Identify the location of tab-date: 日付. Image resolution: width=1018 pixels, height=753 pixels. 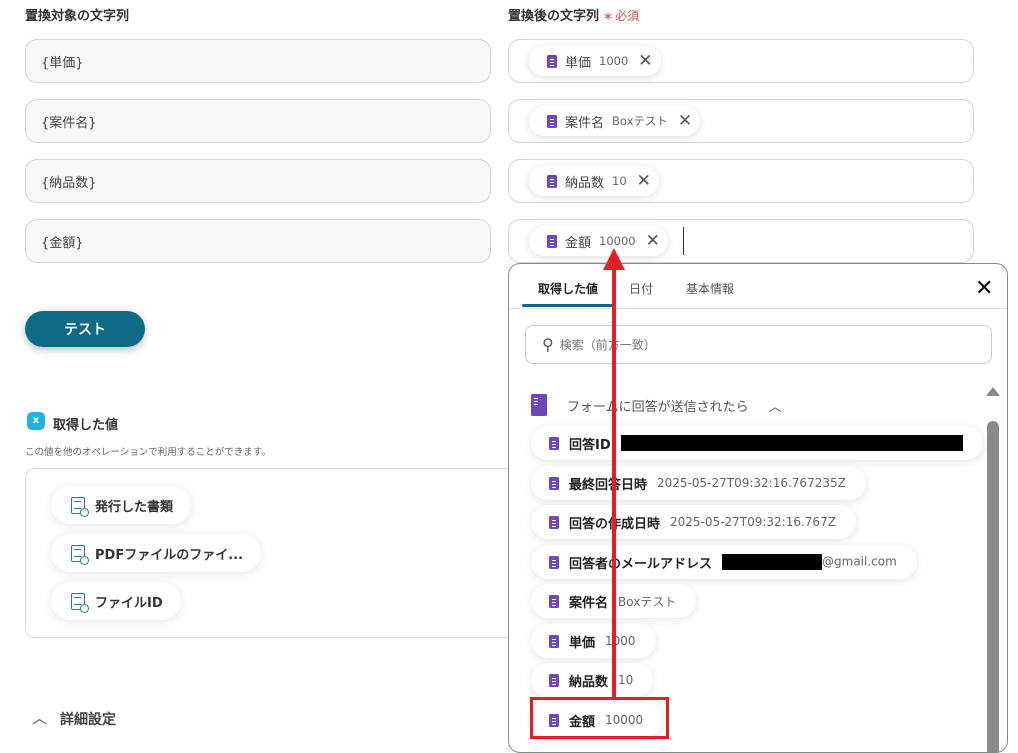
(641, 288).